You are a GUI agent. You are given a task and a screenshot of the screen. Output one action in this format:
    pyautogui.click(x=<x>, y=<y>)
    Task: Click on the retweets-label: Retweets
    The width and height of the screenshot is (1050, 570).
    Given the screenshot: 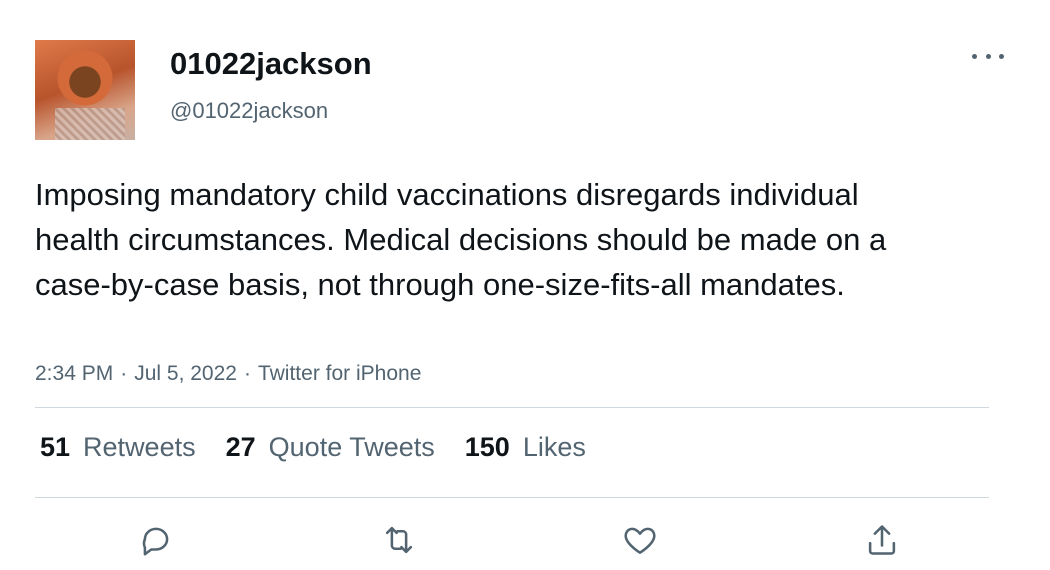 What is the action you would take?
    pyautogui.click(x=139, y=447)
    